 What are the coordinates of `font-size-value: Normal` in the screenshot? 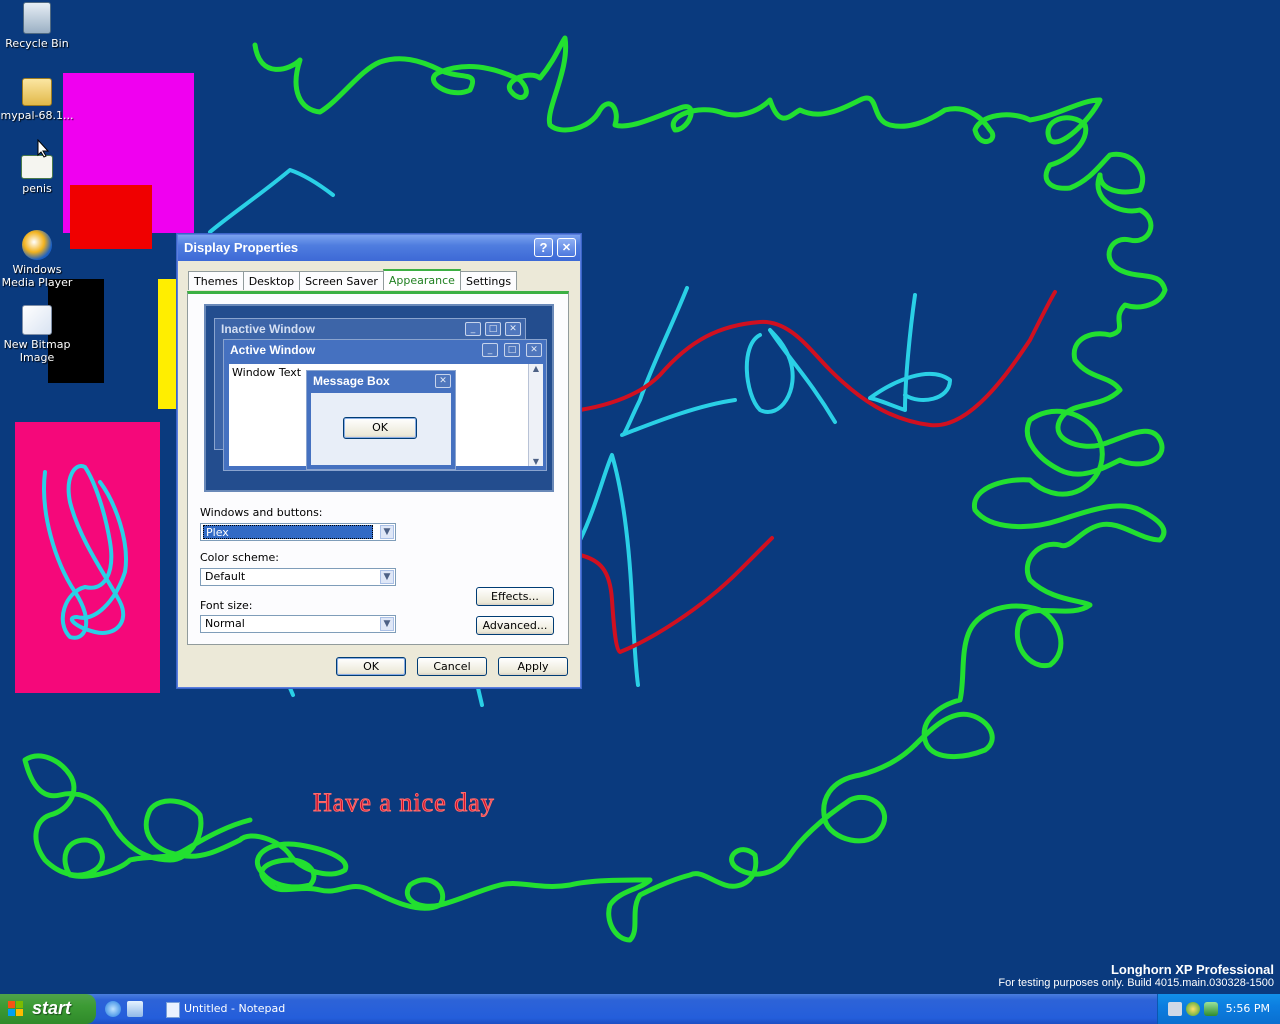 It's located at (225, 623).